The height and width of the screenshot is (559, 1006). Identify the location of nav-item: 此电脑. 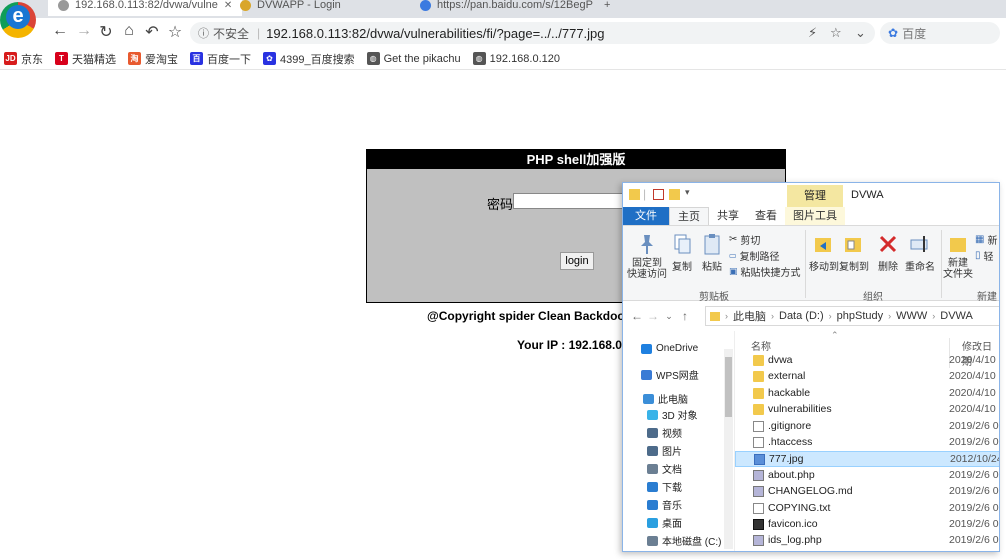
(665, 398).